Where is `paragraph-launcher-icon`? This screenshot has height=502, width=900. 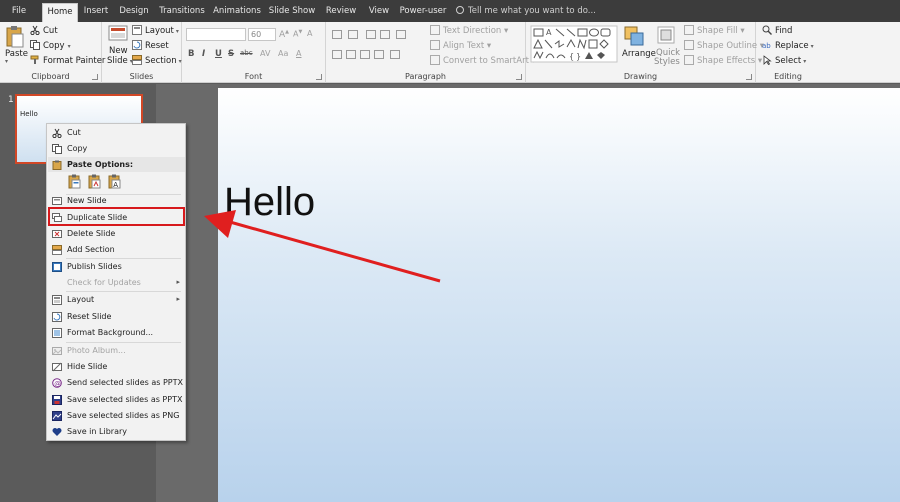 paragraph-launcher-icon is located at coordinates (519, 77).